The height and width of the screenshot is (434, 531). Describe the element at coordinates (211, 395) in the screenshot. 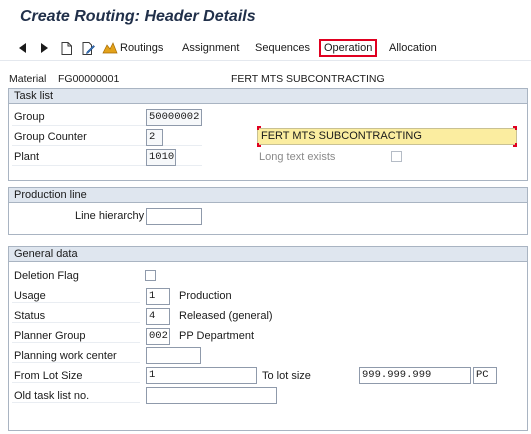

I see `old-task-list-field` at that location.